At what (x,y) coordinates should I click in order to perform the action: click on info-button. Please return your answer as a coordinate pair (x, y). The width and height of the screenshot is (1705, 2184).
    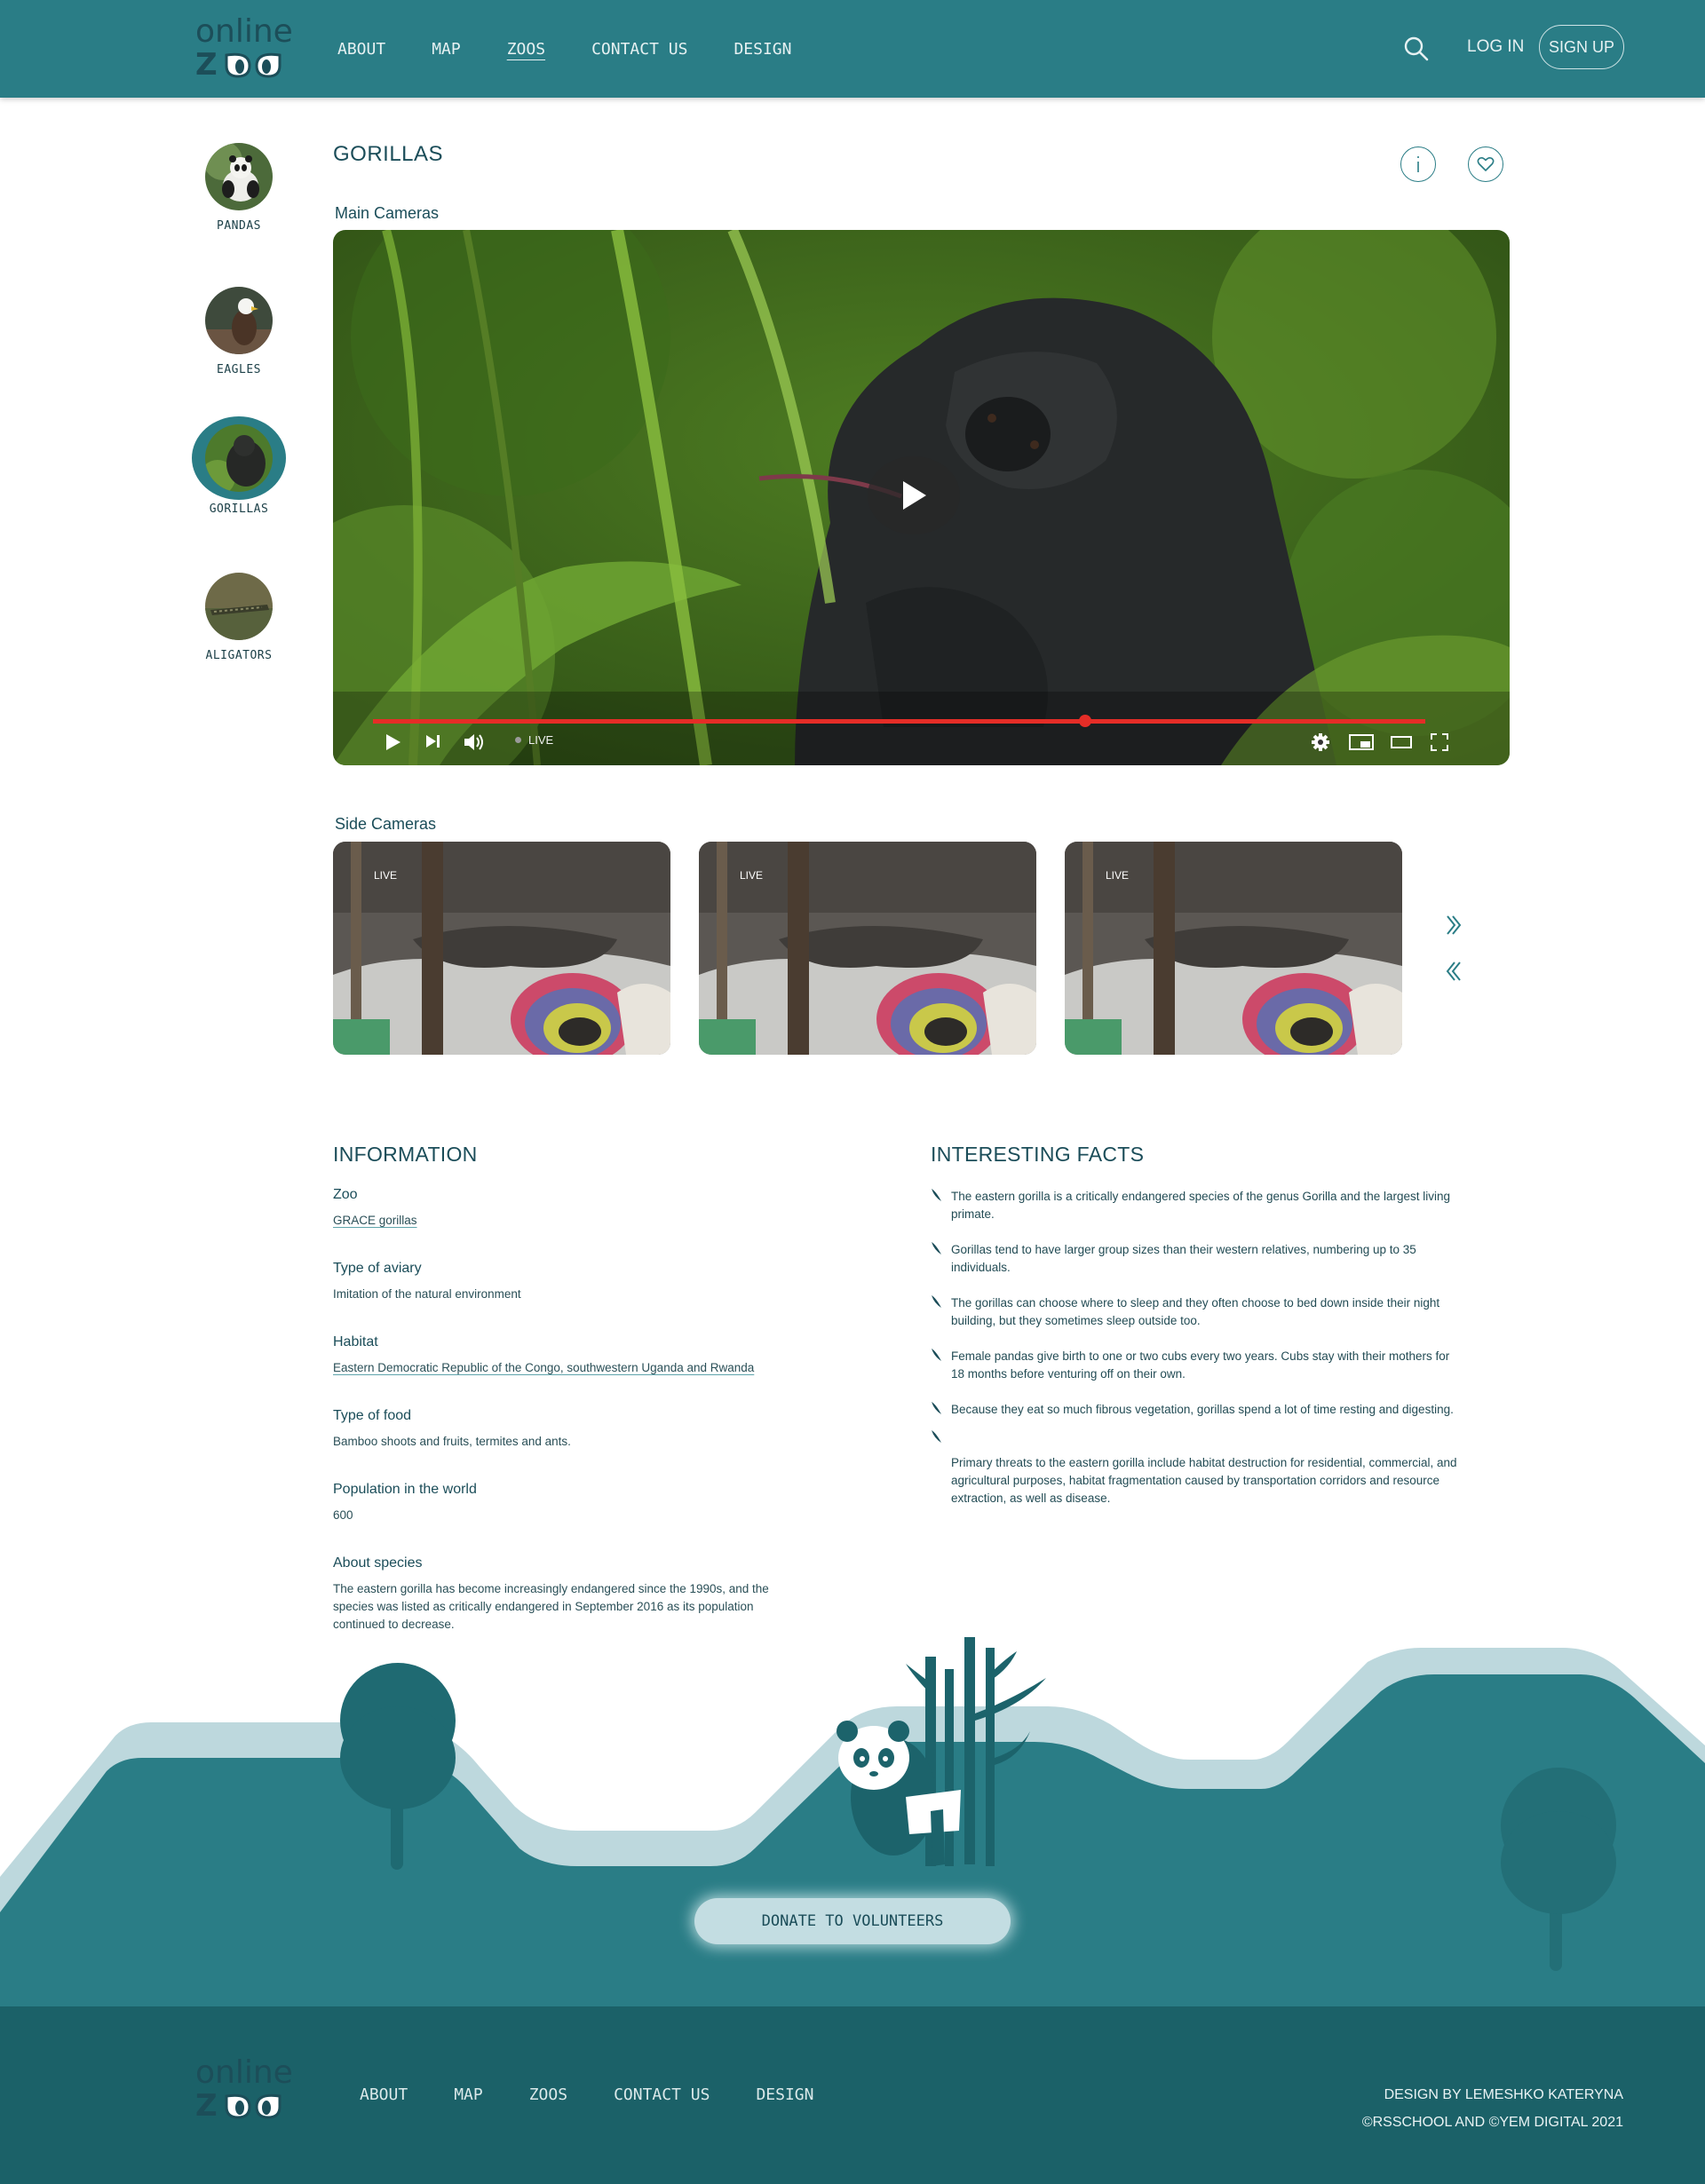
    Looking at the image, I should click on (1418, 164).